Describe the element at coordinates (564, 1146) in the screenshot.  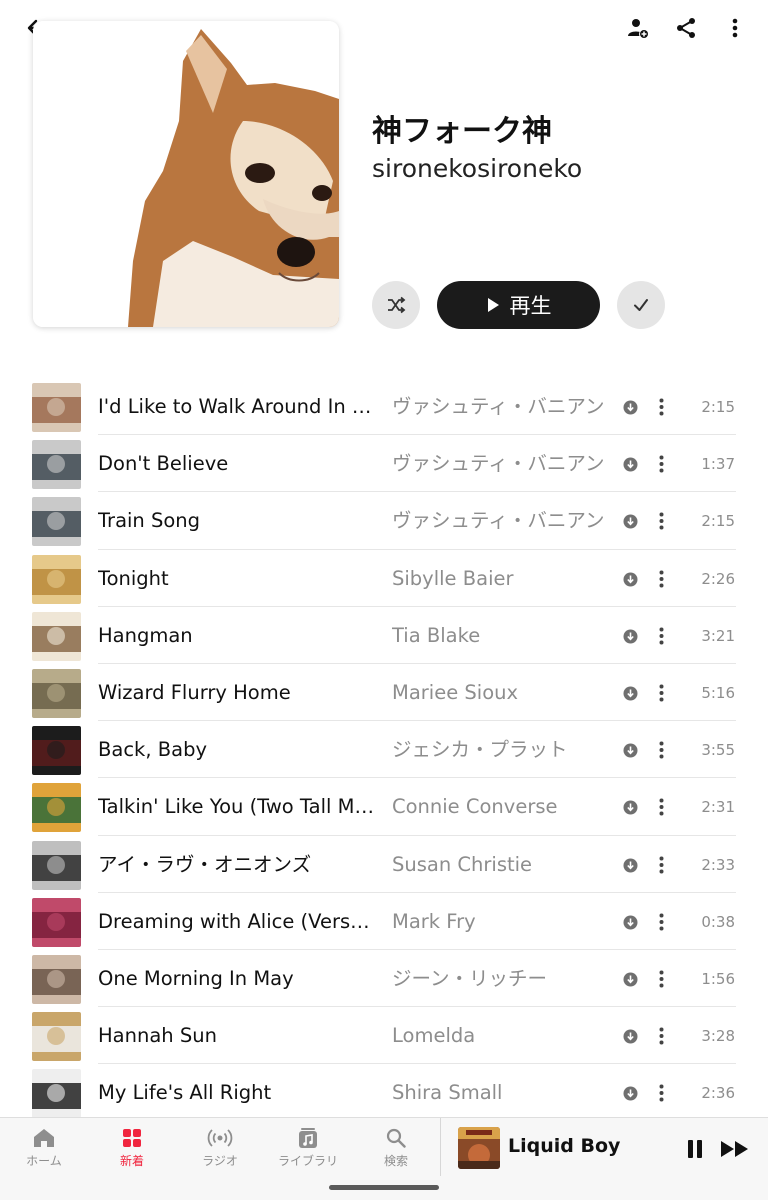
I see `now-playing-title: Liquid Boy` at that location.